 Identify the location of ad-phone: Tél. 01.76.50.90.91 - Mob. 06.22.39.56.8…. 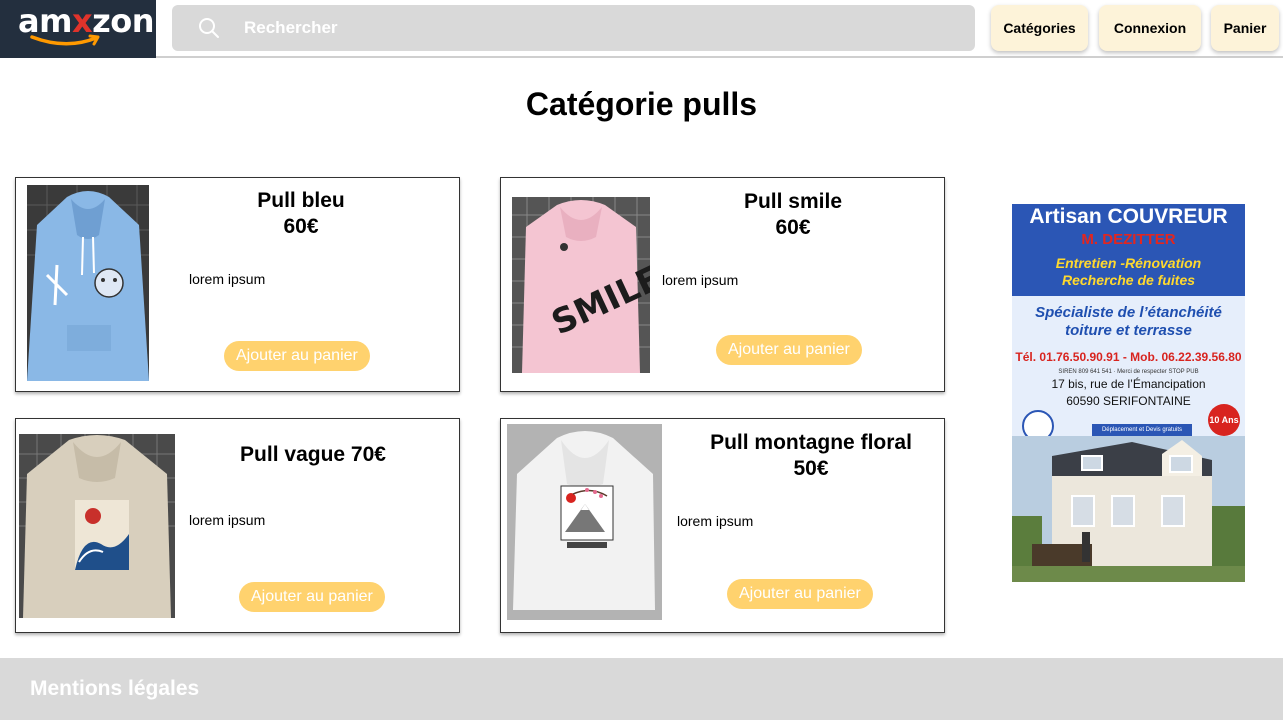
(1128, 357).